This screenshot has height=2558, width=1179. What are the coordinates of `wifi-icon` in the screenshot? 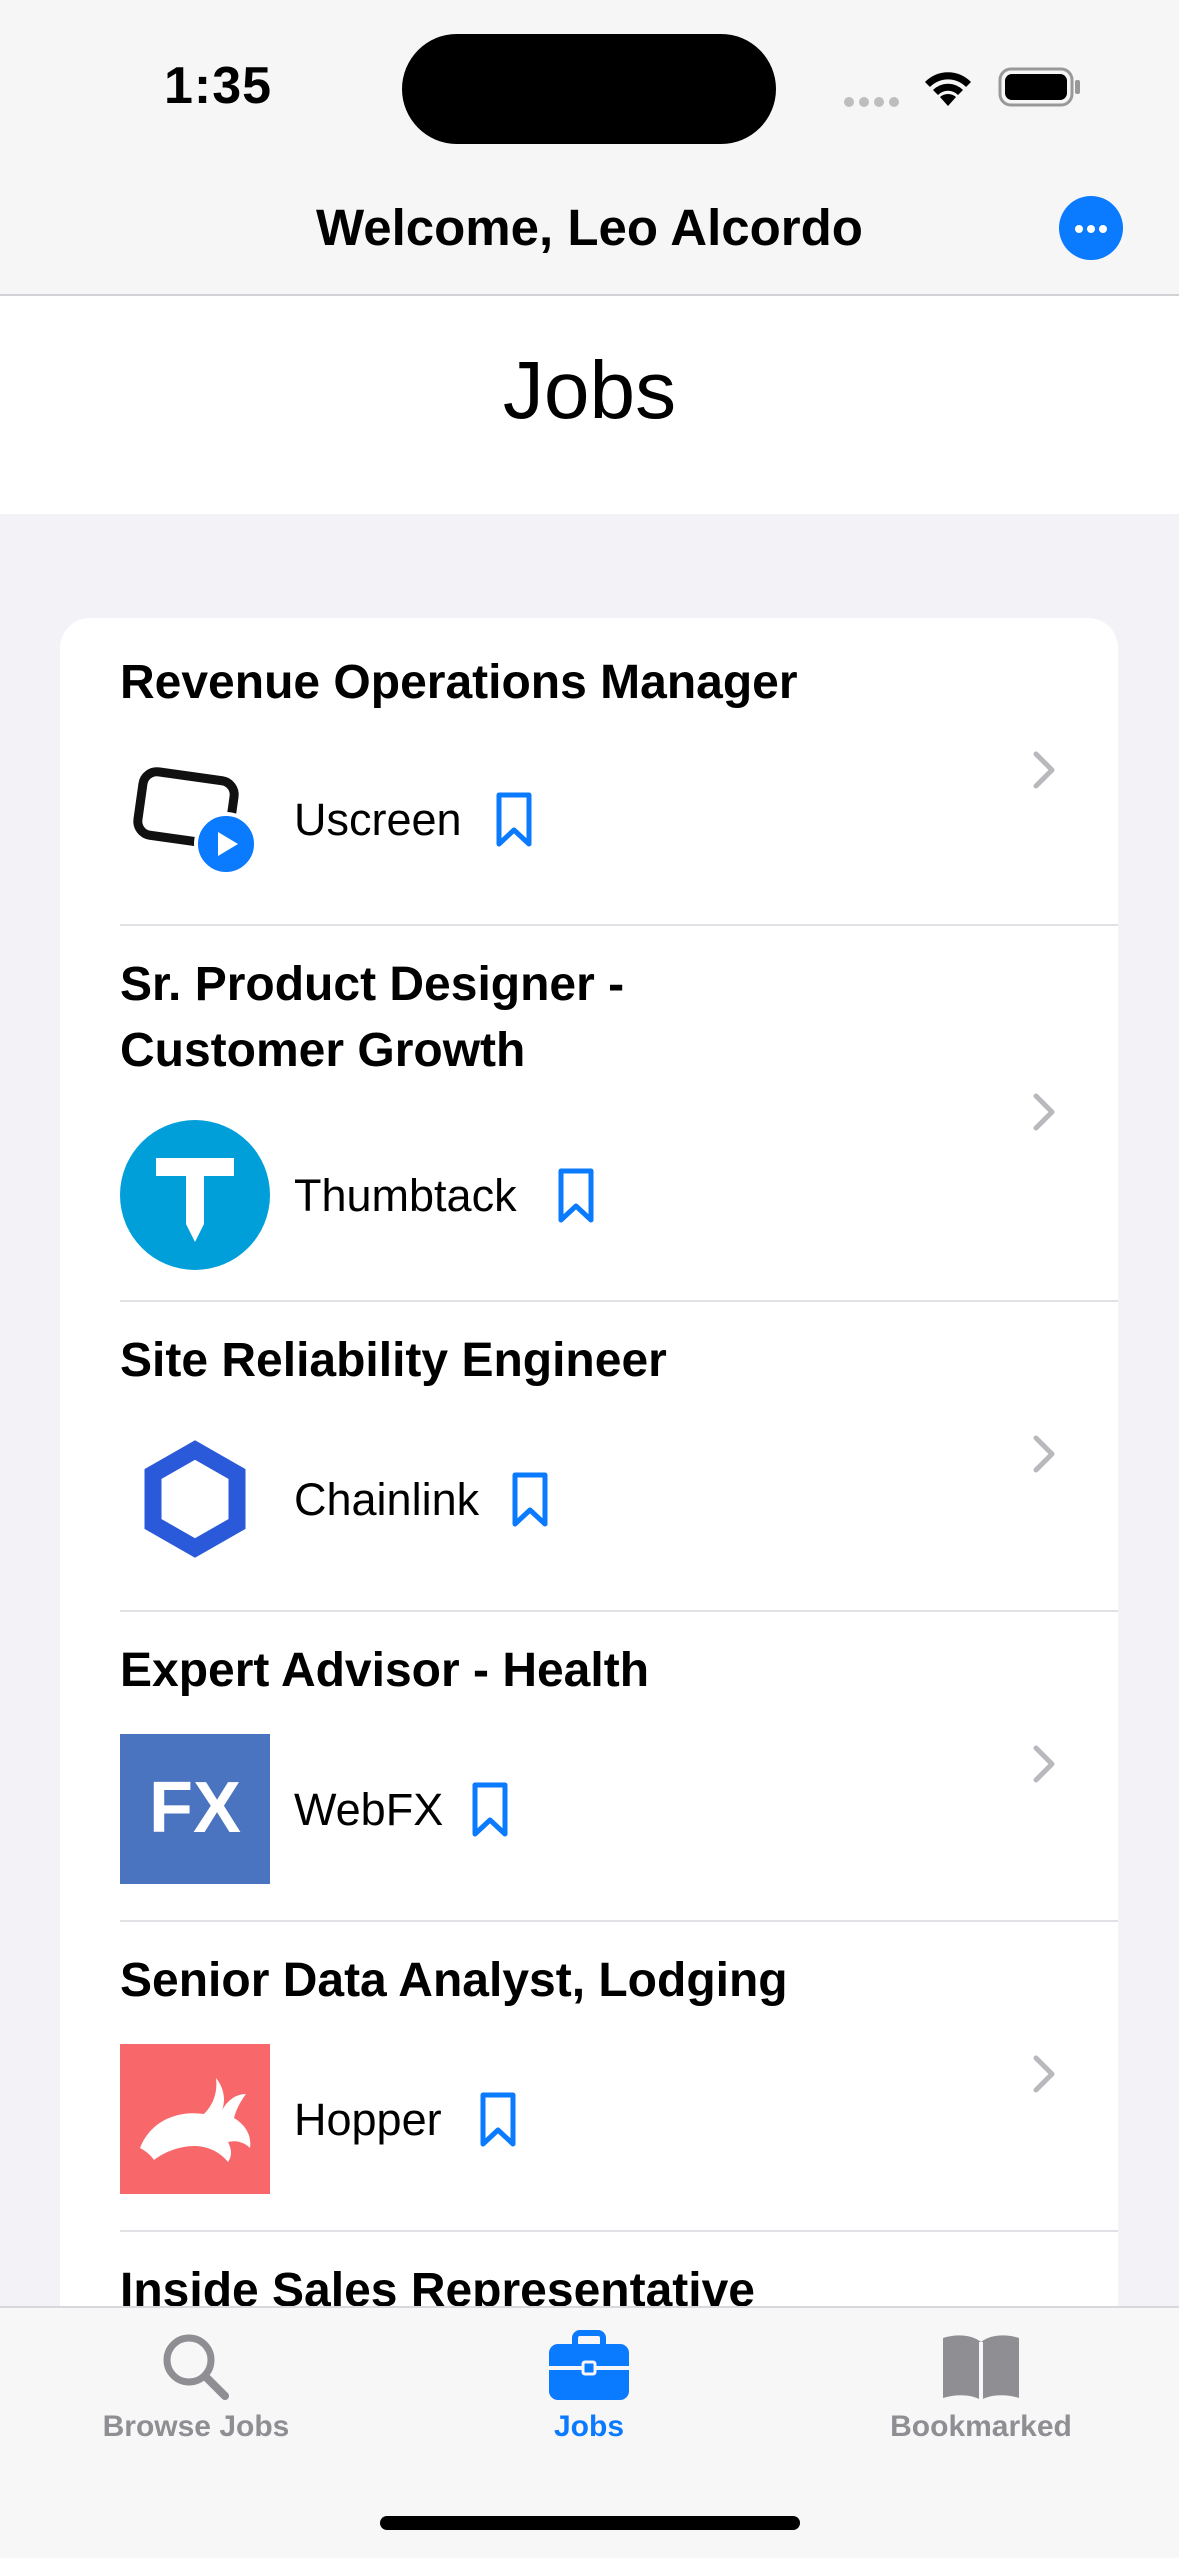 It's located at (948, 89).